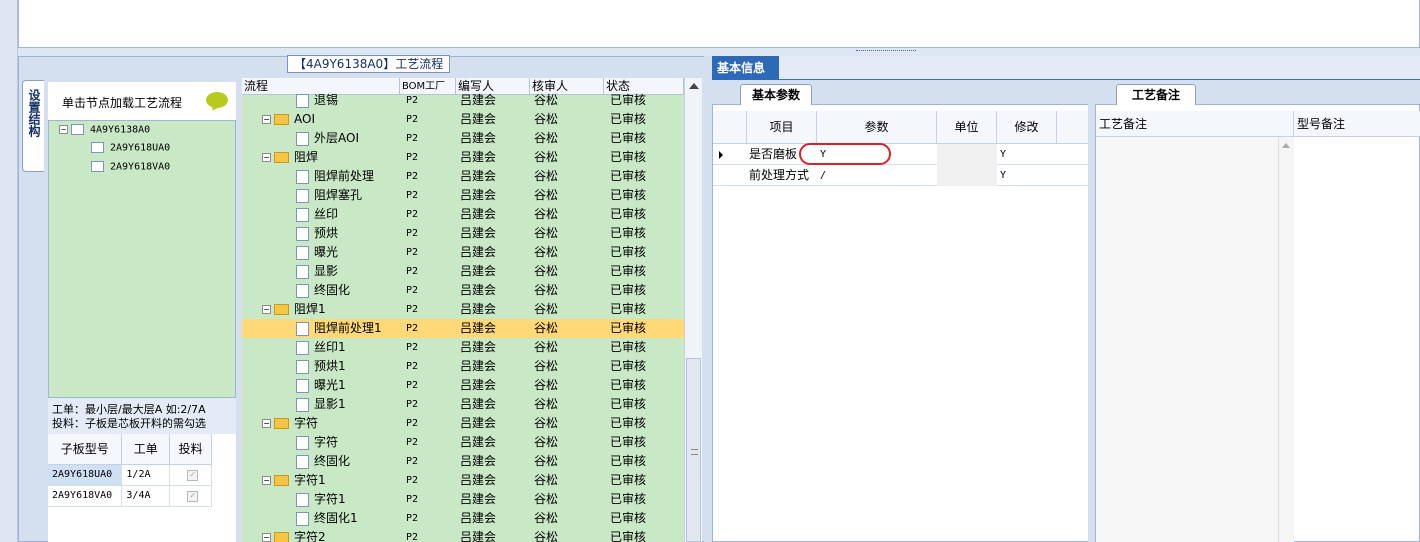 The width and height of the screenshot is (1420, 542). What do you see at coordinates (130, 167) in the screenshot?
I see `tree-node-child: 2A9Y618VA0` at bounding box center [130, 167].